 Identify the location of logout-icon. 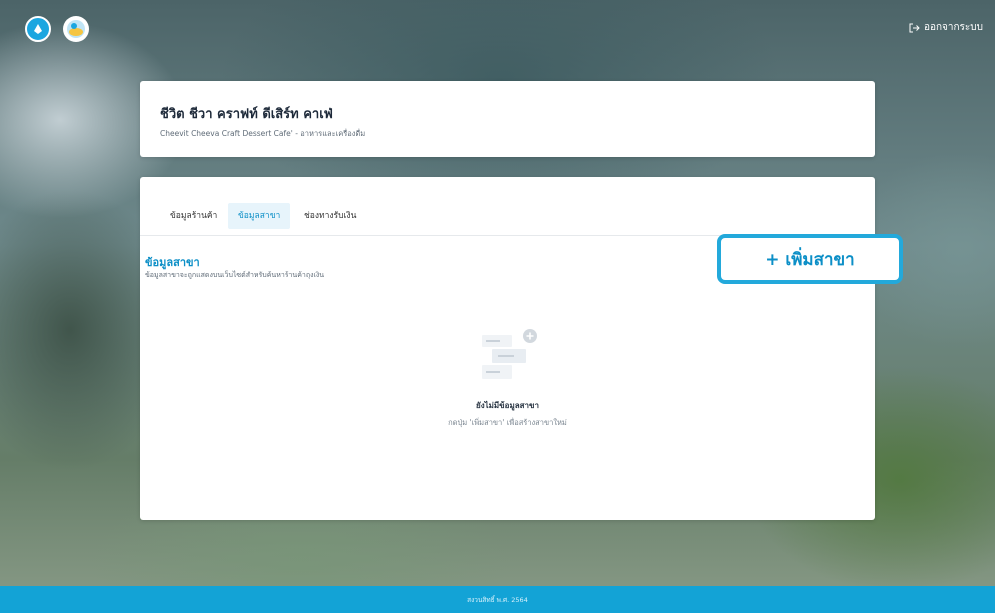
(914, 27).